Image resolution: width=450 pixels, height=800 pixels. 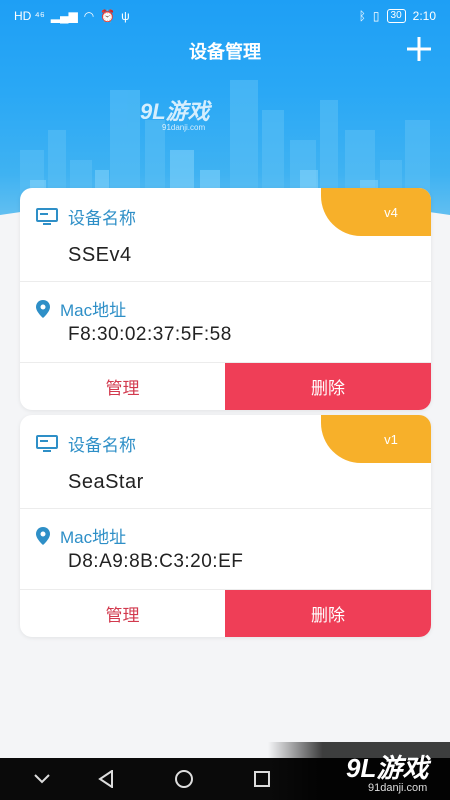 I want to click on version-badge: v4, so click(x=376, y=212).